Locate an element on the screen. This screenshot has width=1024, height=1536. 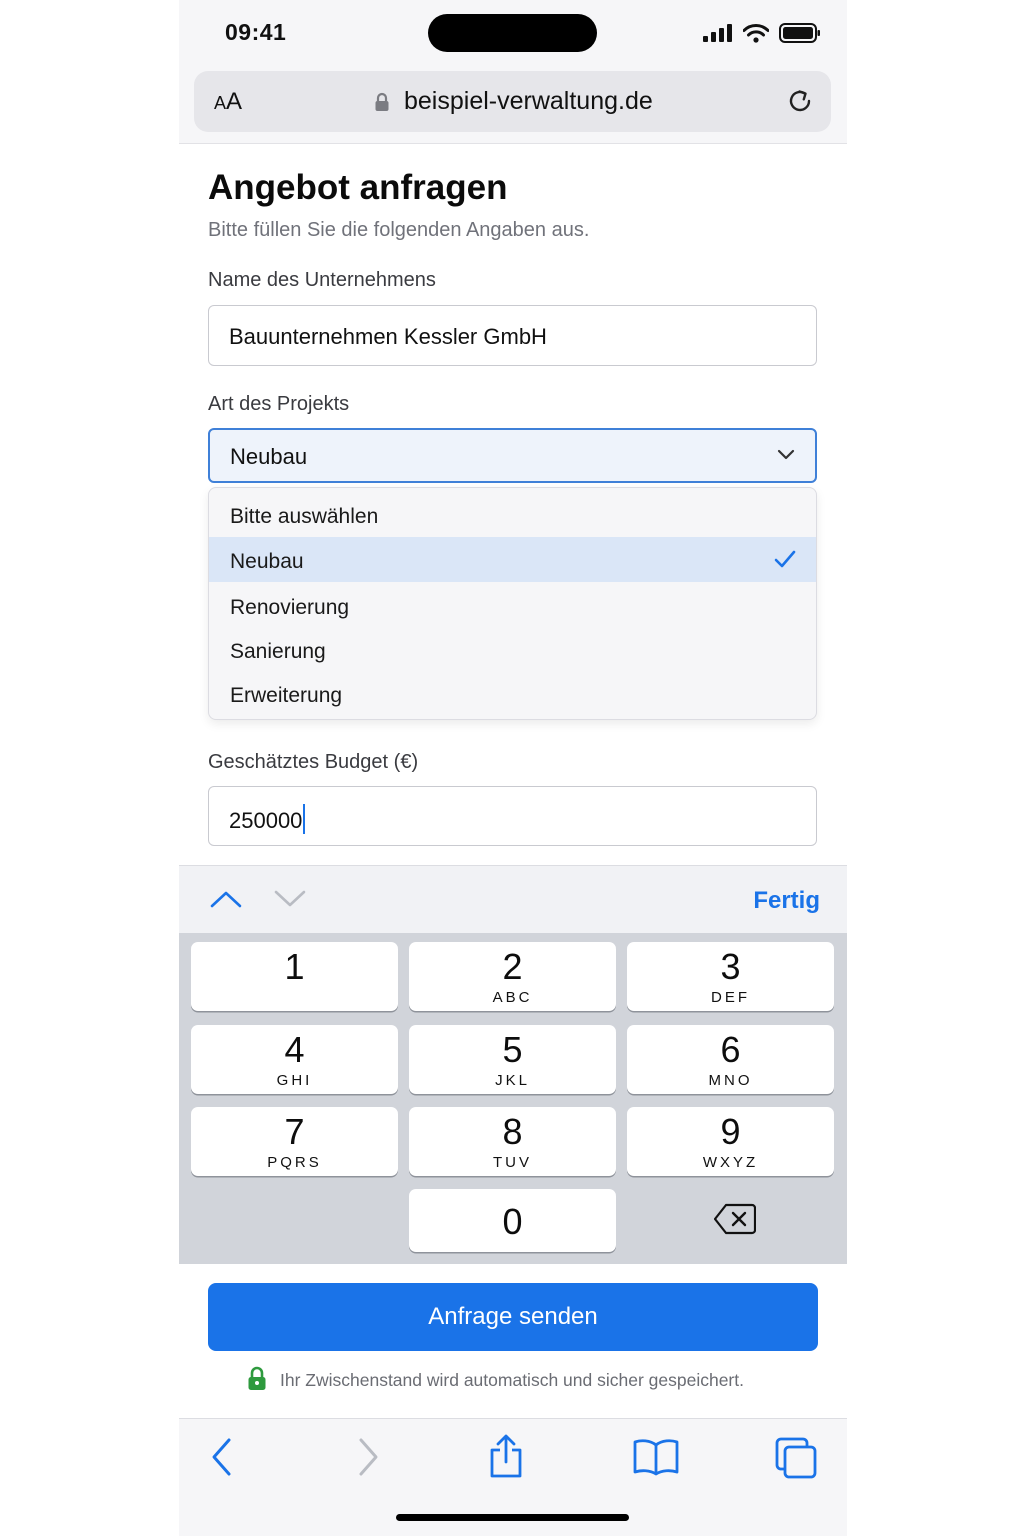
key-5: 5 JKL is located at coordinates (512, 1059).